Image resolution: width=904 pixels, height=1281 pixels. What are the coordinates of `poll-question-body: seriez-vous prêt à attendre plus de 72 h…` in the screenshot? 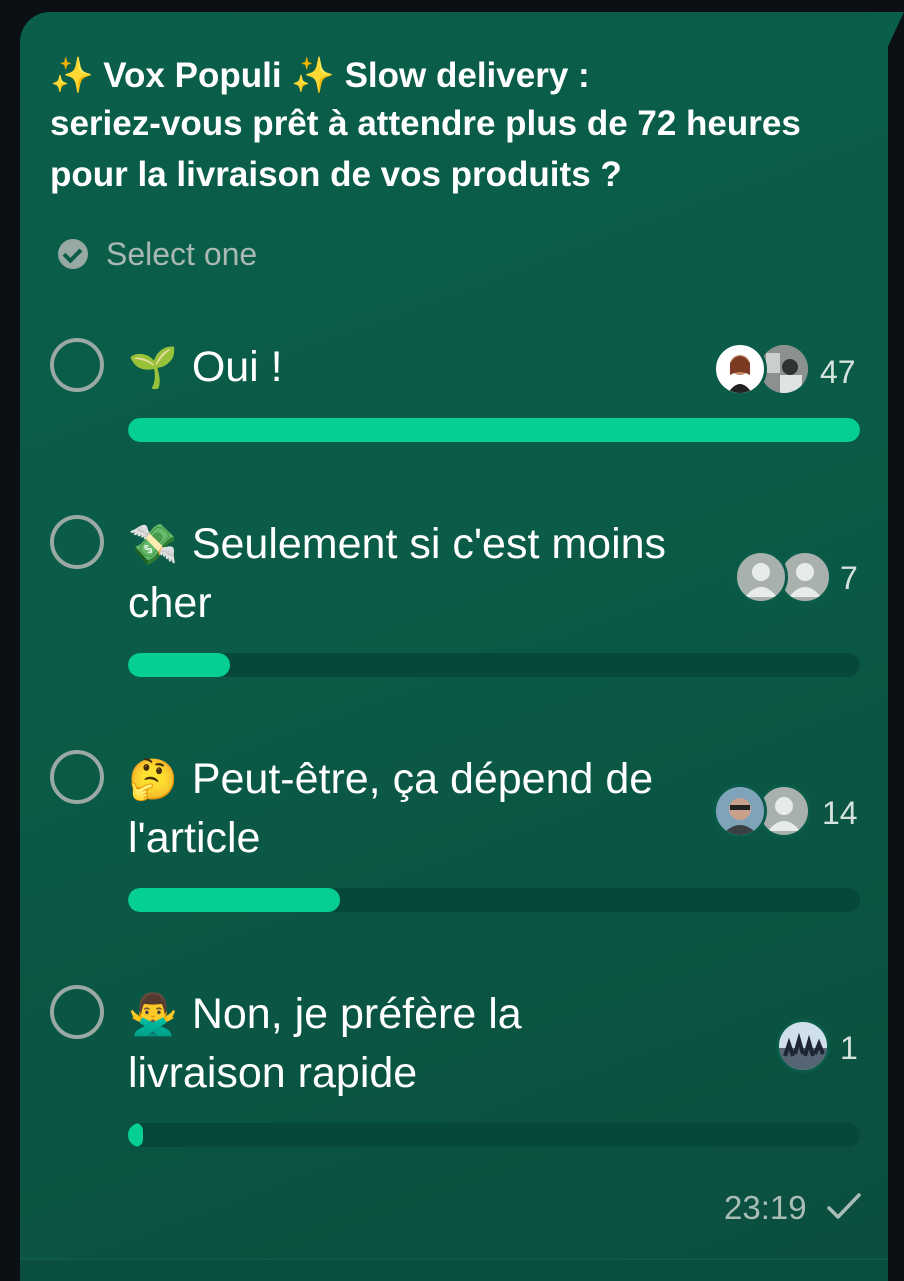 It's located at (425, 149).